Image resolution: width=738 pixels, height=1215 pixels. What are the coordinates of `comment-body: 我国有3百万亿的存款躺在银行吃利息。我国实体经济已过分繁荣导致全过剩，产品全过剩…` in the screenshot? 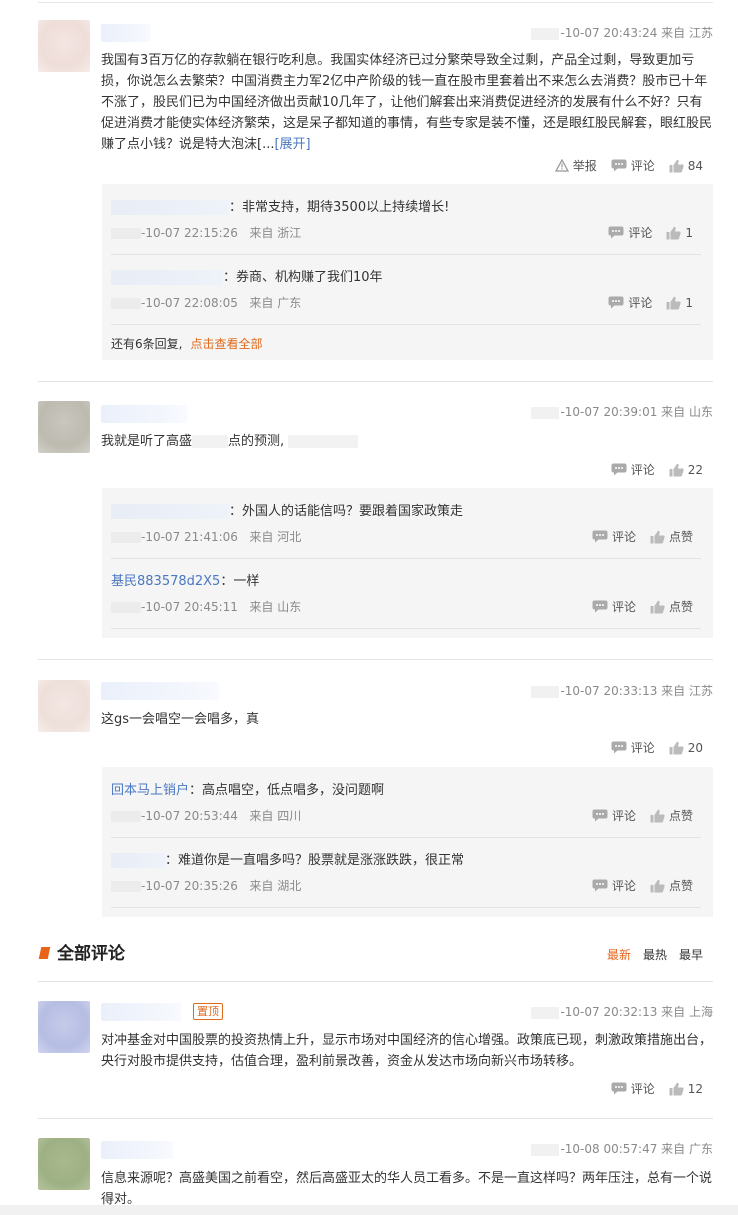 It's located at (407, 102).